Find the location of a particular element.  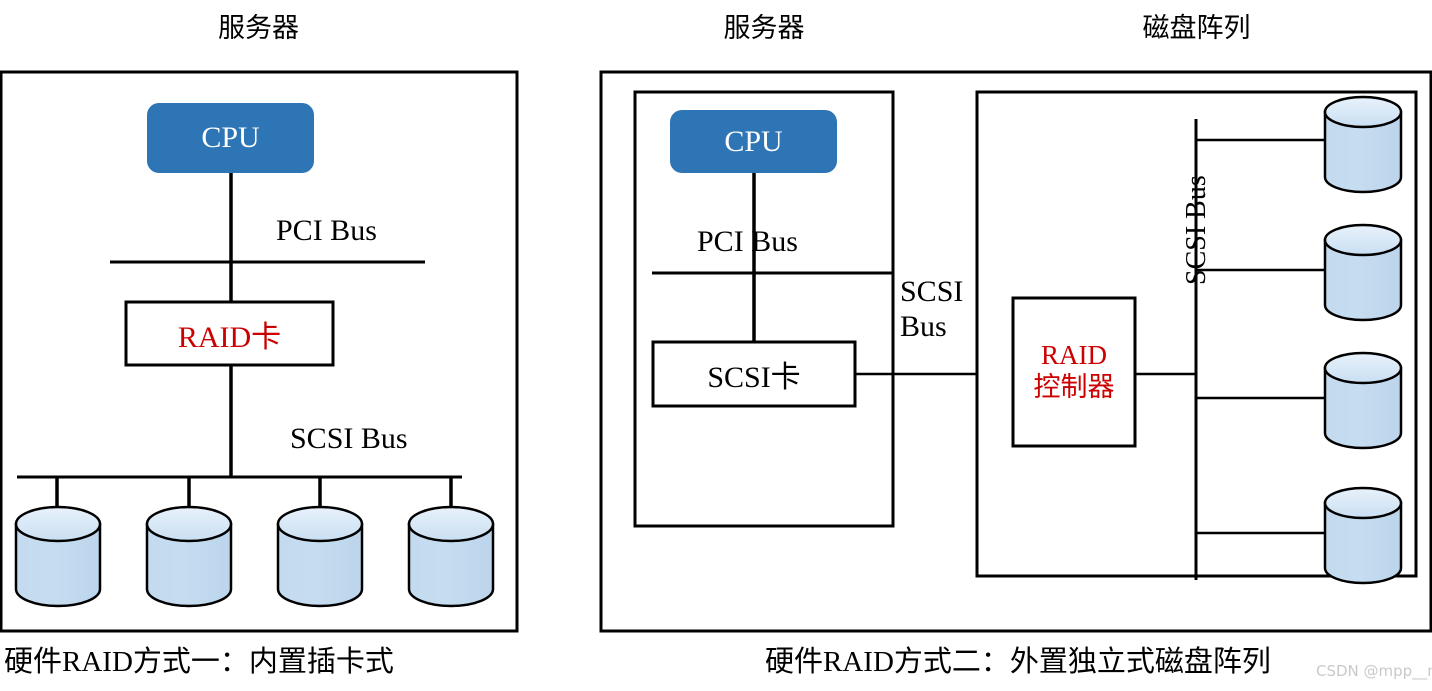

right-cpu-label: CPU is located at coordinates (753, 141).